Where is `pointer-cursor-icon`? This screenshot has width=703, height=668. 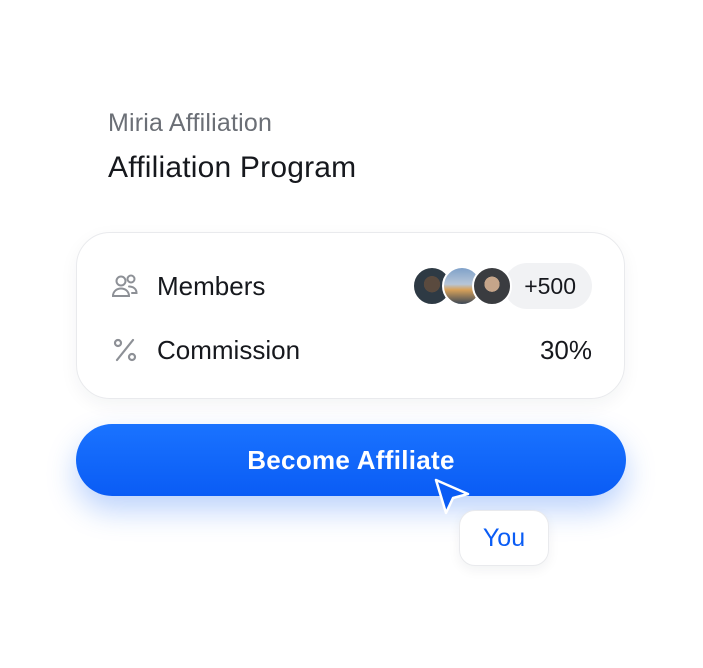
pointer-cursor-icon is located at coordinates (452, 497).